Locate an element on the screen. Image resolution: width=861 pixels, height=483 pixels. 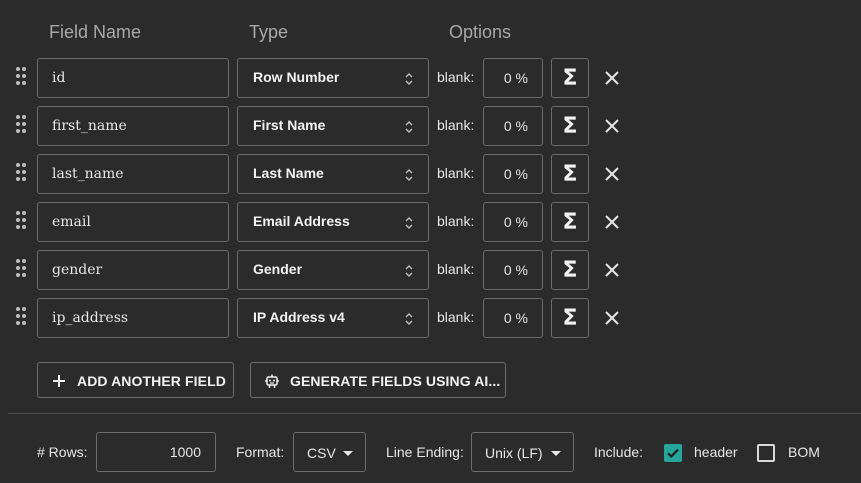
field-type-label: IP Address v4 is located at coordinates (299, 317).